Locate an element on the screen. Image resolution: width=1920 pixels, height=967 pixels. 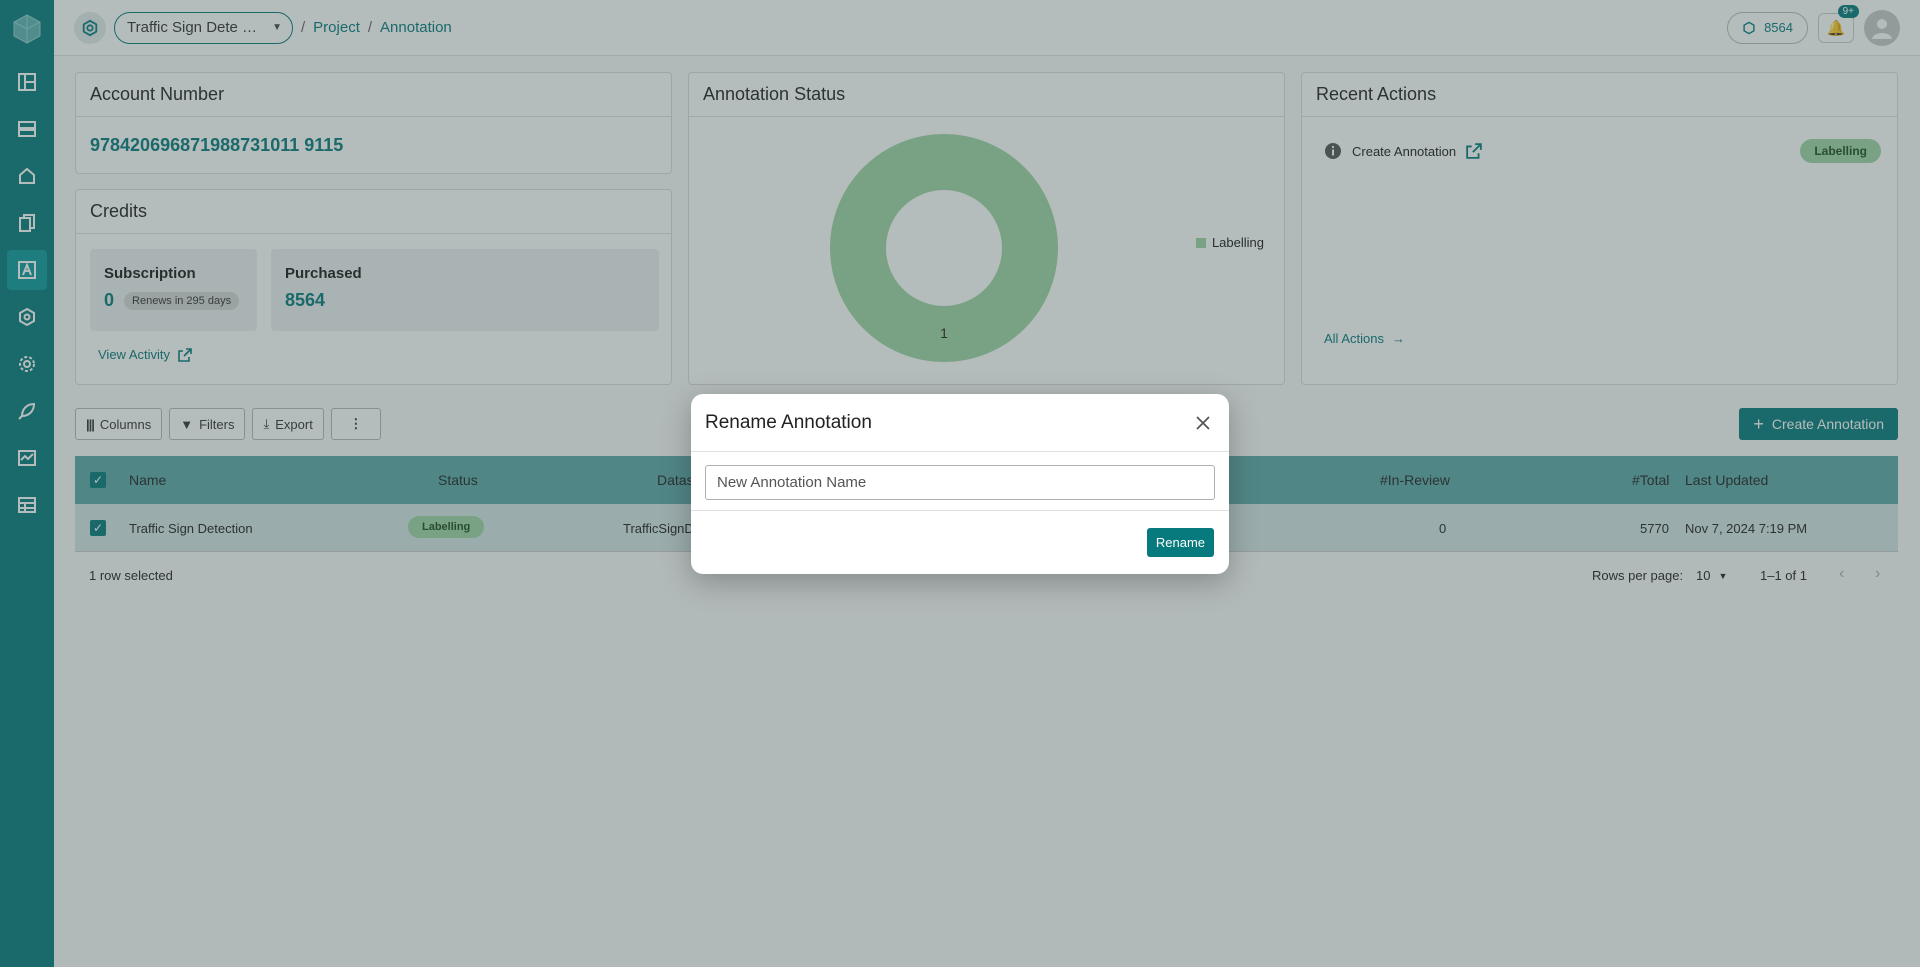
new-annotation-name-input is located at coordinates (960, 482).